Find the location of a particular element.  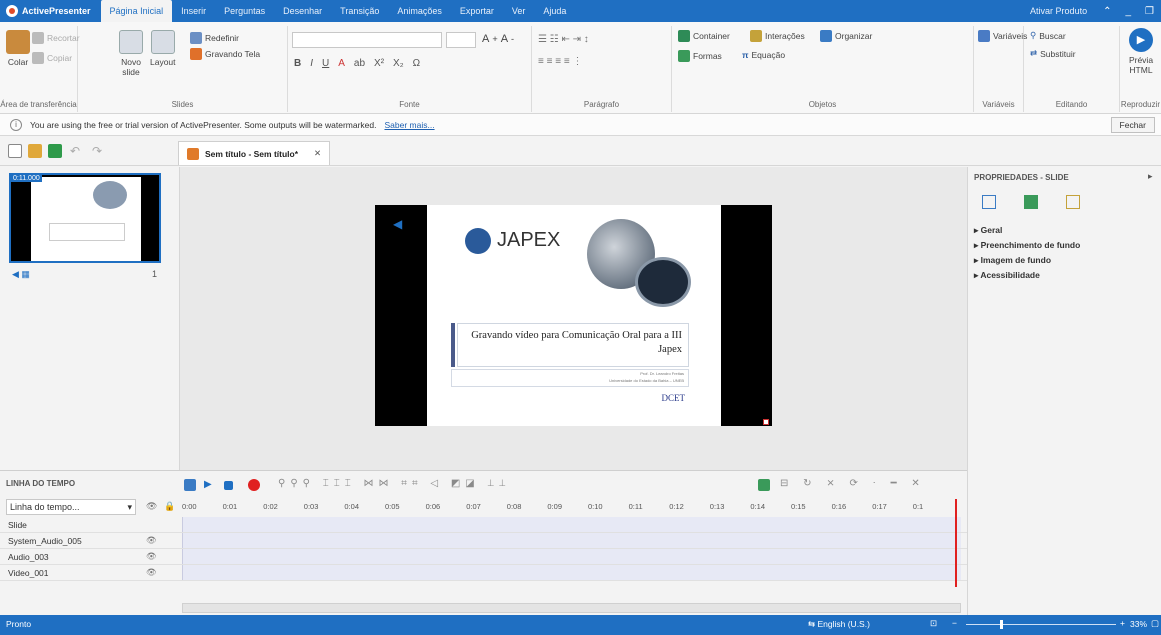

font-family-select is located at coordinates (367, 40).